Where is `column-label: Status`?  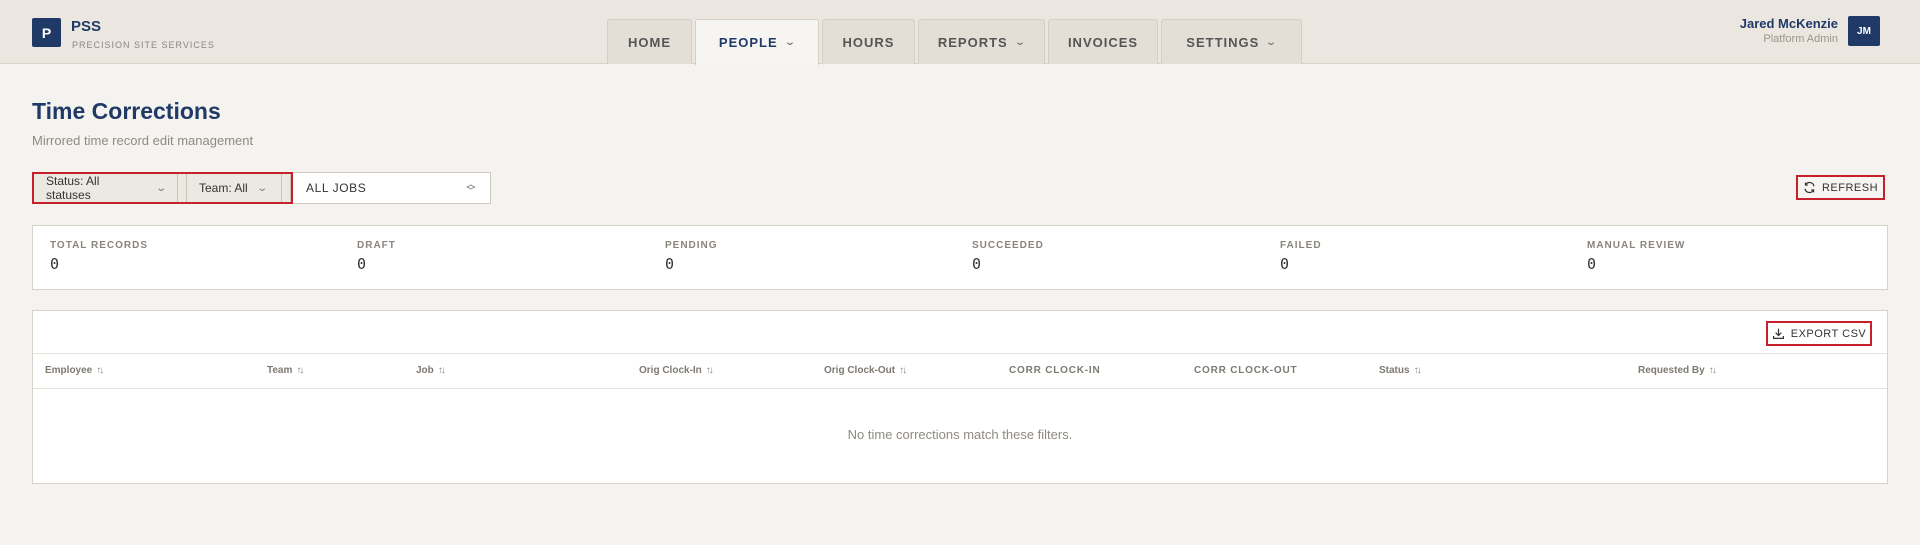
column-label: Status is located at coordinates (1394, 370).